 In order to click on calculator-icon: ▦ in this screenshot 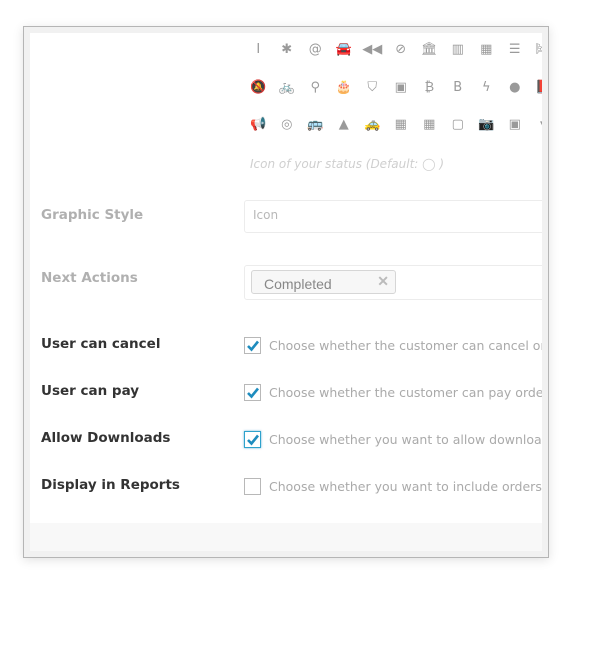, I will do `click(401, 124)`.